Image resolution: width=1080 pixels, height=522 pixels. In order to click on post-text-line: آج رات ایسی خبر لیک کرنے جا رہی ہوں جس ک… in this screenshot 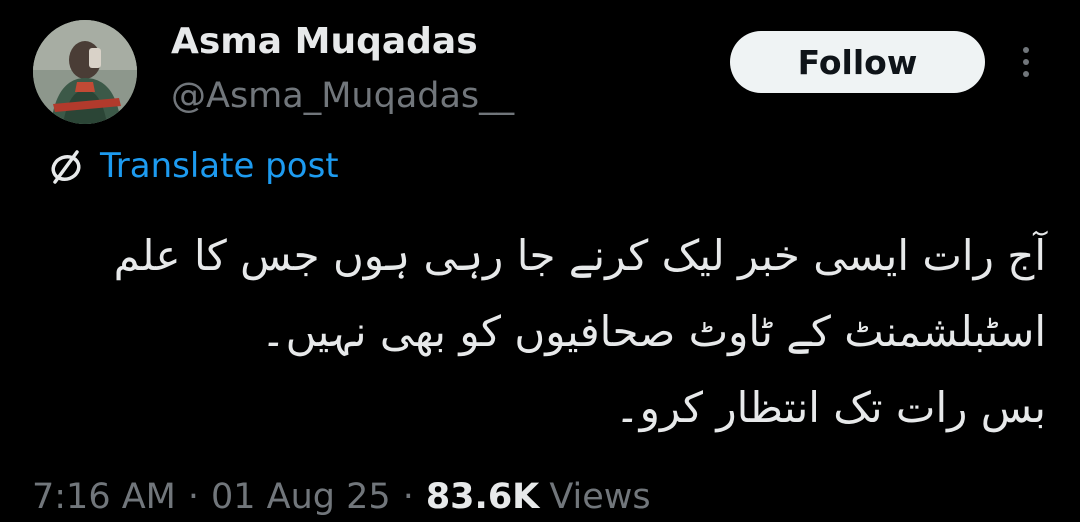, I will do `click(579, 255)`.